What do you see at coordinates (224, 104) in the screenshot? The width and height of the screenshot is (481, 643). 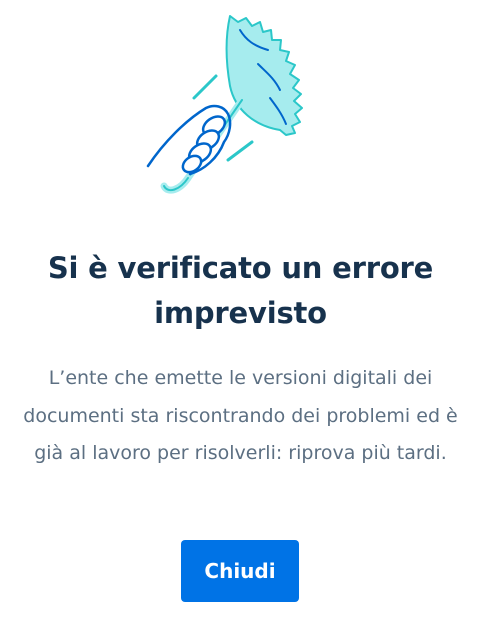 I see `broken-umbrella-icon` at bounding box center [224, 104].